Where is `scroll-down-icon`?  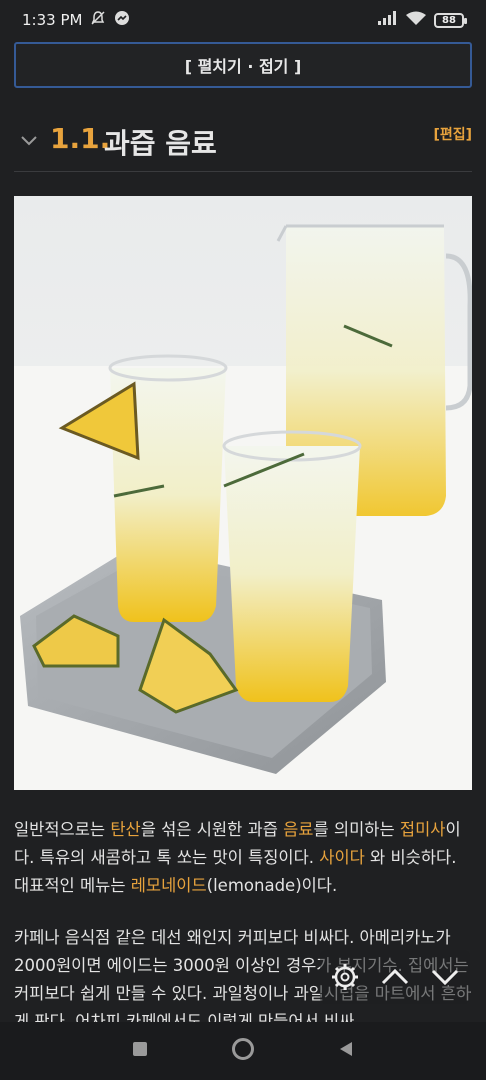
scroll-down-icon is located at coordinates (445, 977).